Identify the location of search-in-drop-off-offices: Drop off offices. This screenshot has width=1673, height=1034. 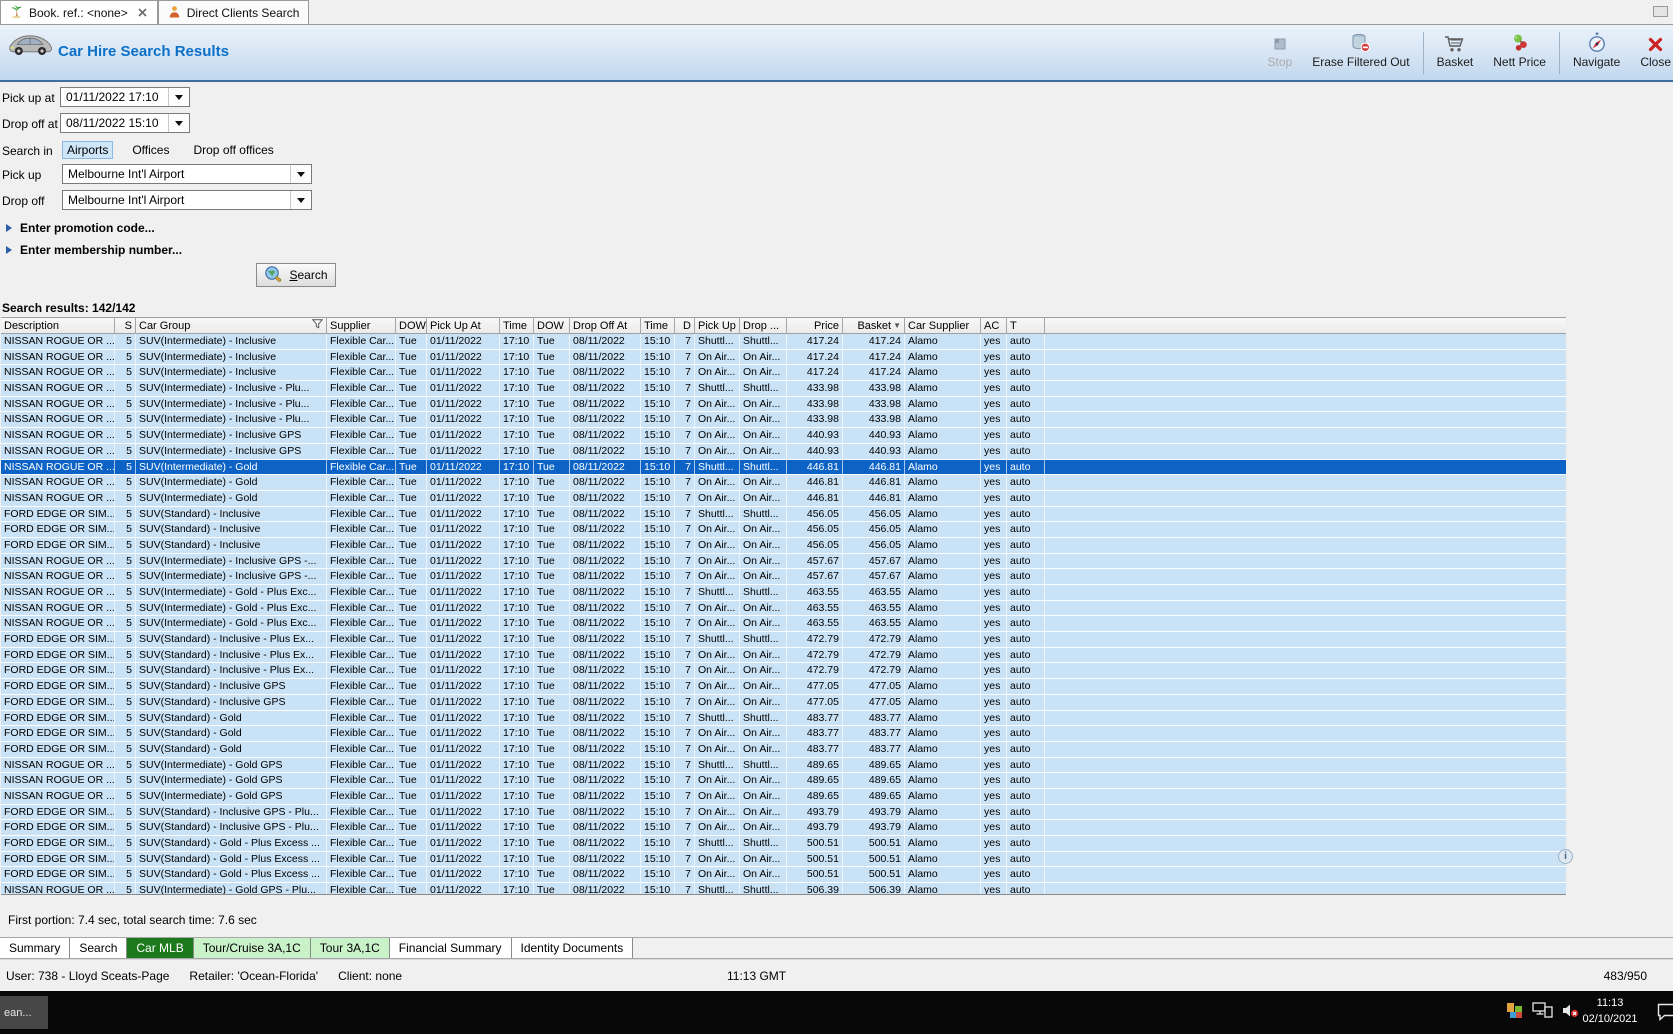
(233, 150).